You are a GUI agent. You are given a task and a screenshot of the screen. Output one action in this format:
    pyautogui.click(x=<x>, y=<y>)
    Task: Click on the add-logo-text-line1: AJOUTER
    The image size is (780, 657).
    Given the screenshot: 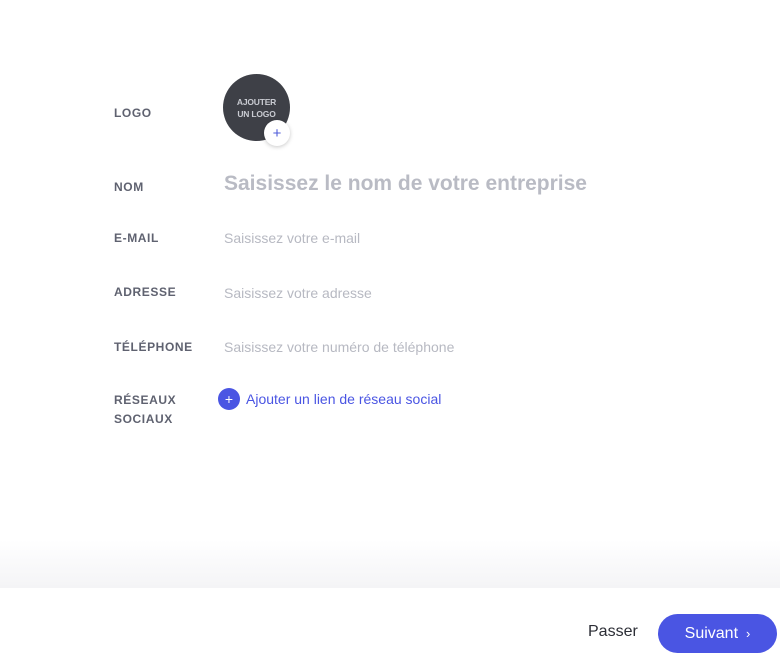 What is the action you would take?
    pyautogui.click(x=256, y=101)
    